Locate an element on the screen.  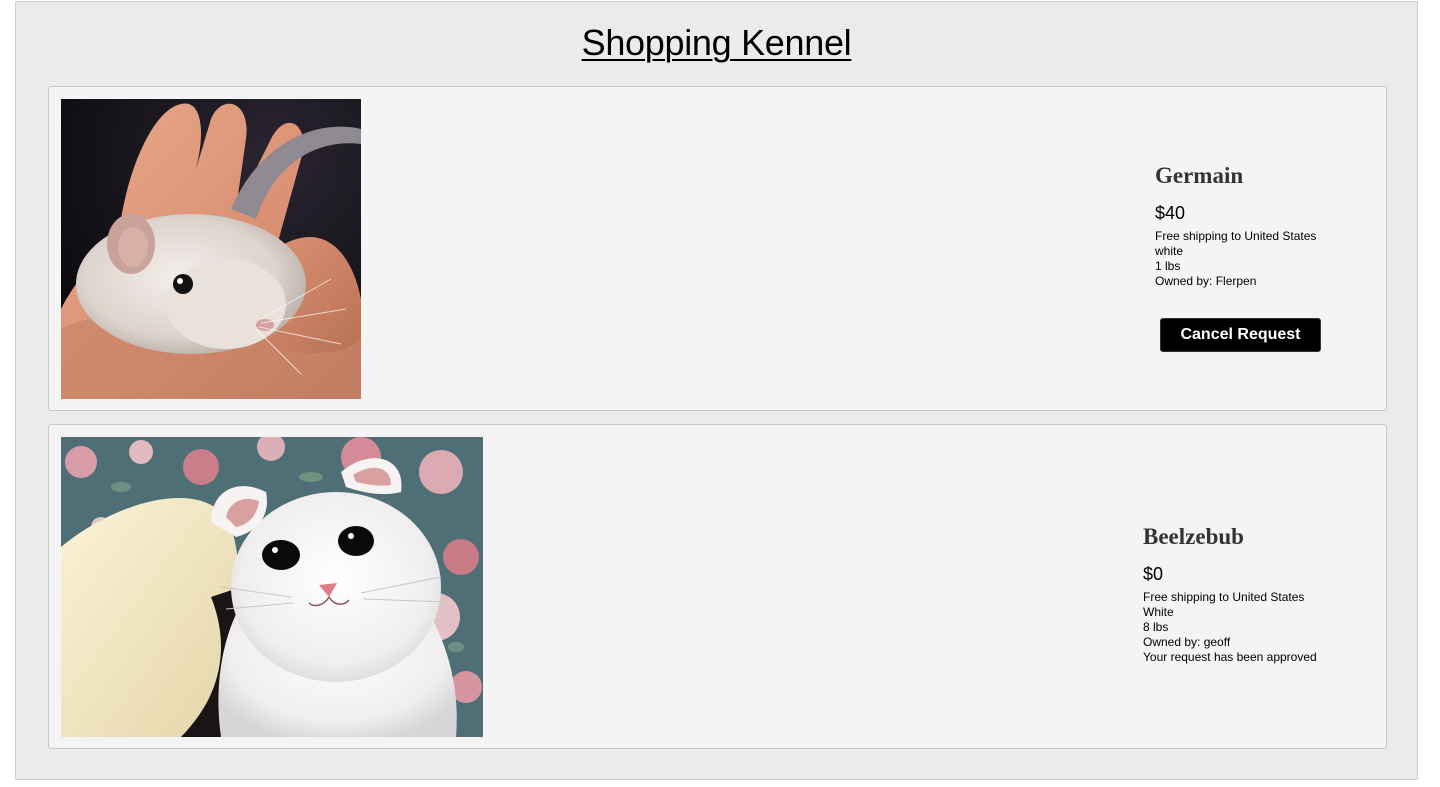
pet-photo-cat is located at coordinates (272, 587).